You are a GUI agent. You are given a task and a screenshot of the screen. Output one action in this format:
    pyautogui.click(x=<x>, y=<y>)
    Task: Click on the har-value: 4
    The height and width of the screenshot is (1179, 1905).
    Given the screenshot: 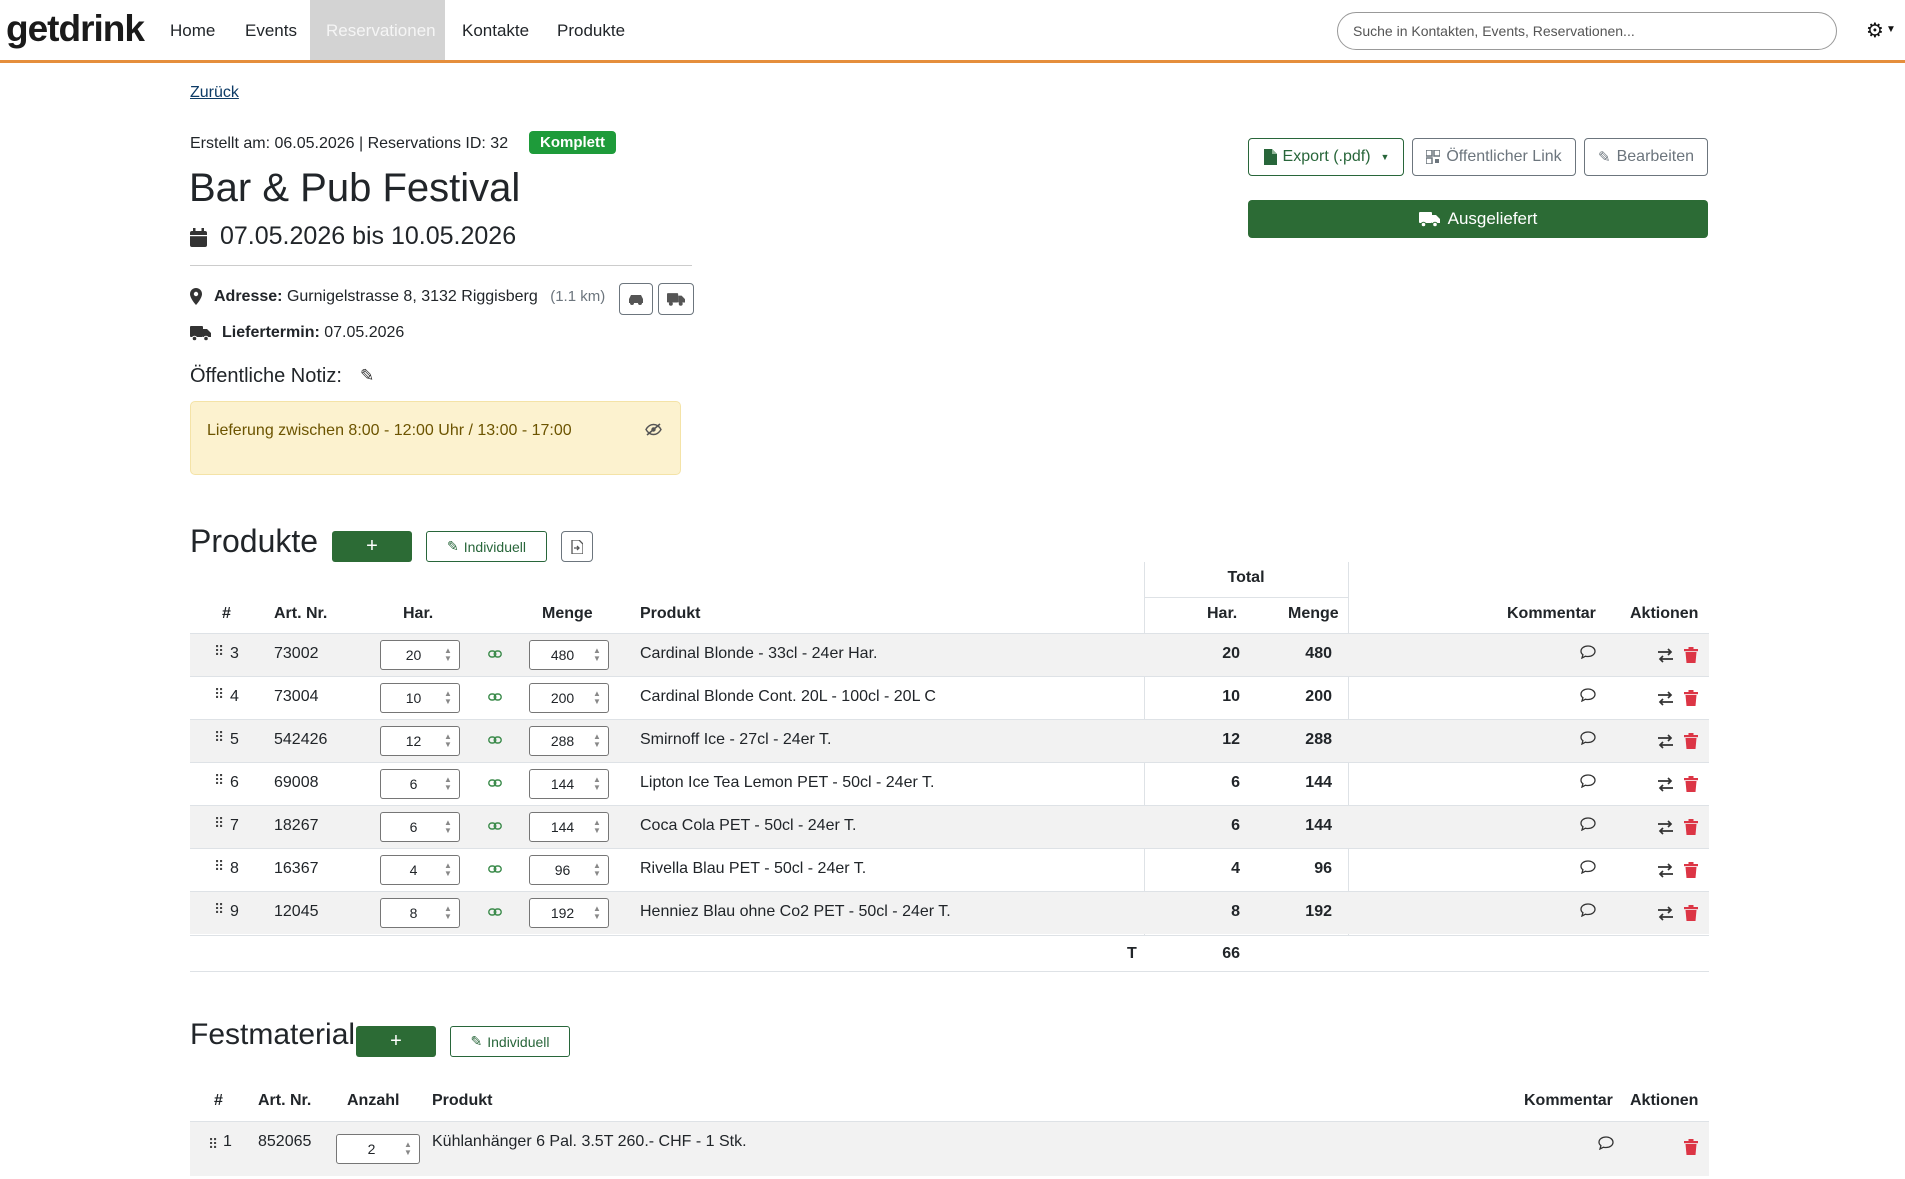 What is the action you would take?
    pyautogui.click(x=413, y=870)
    